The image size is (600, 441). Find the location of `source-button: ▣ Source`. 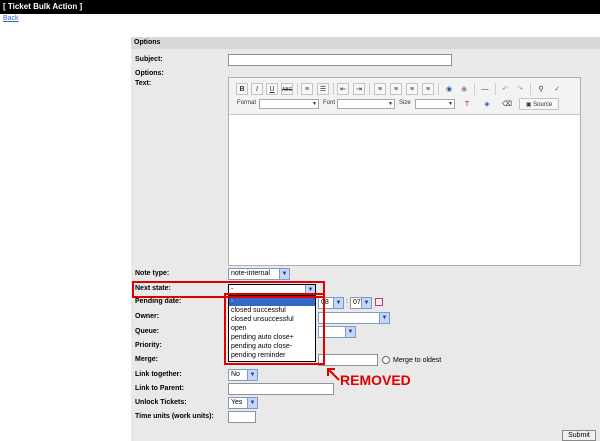

source-button: ▣ Source is located at coordinates (539, 104).